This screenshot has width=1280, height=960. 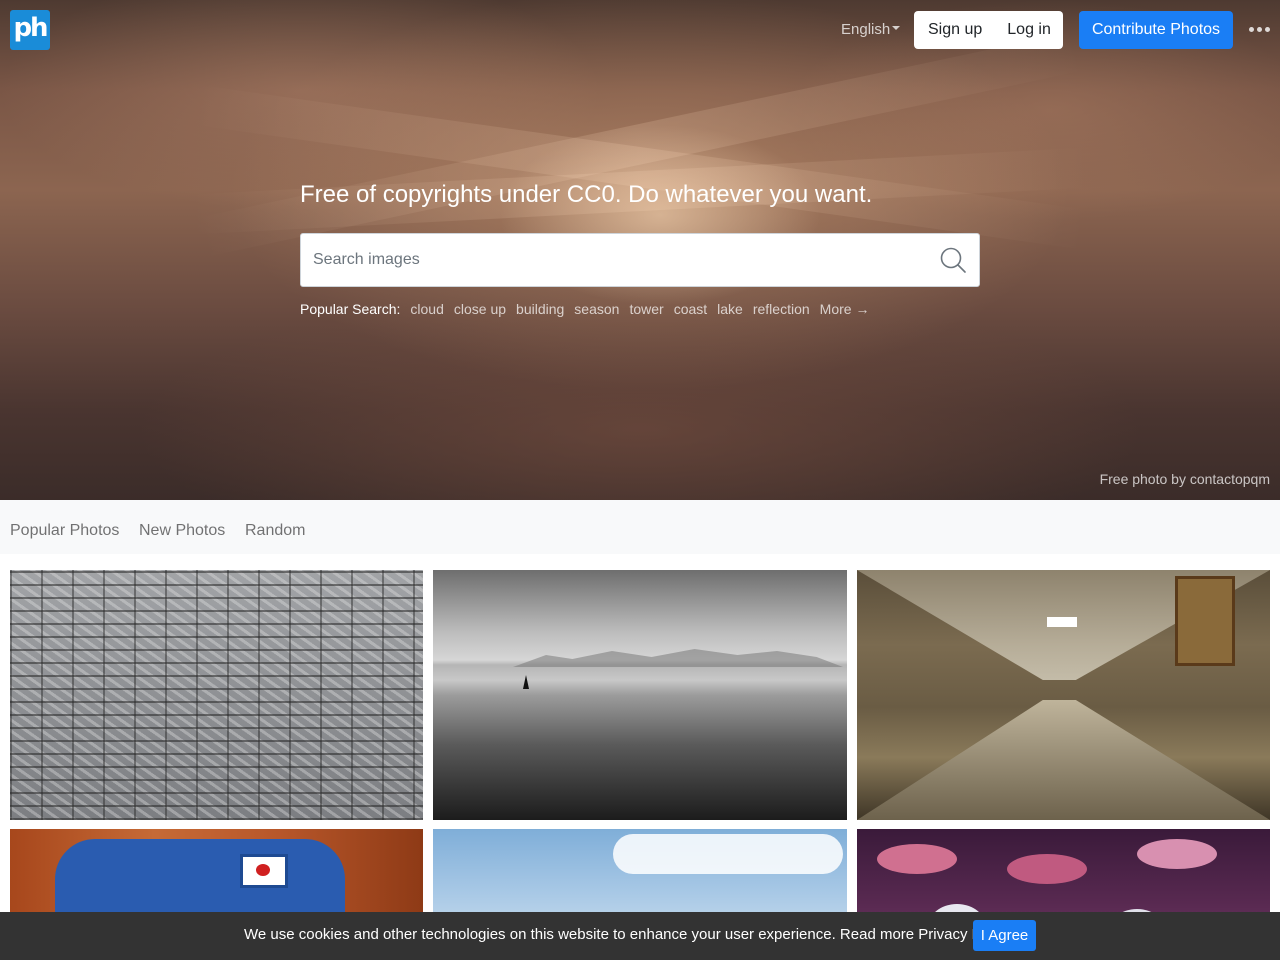 I want to click on search-box, so click(x=640, y=260).